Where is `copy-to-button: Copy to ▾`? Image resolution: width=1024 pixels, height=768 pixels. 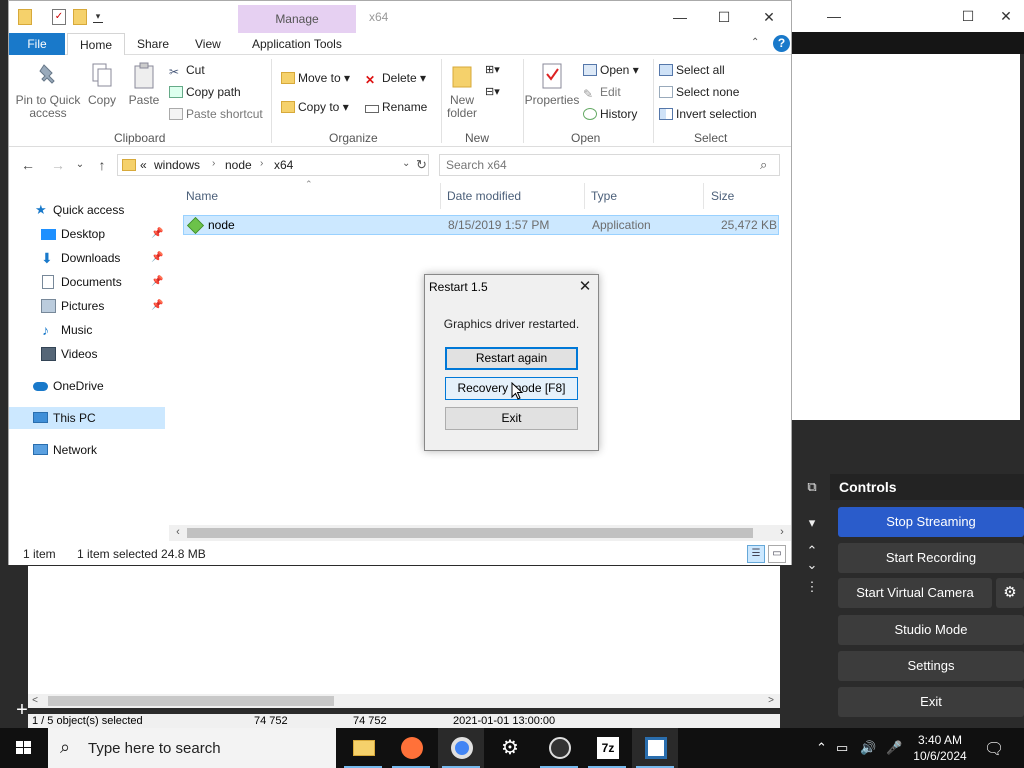
copy-to-button: Copy to ▾ is located at coordinates (315, 107).